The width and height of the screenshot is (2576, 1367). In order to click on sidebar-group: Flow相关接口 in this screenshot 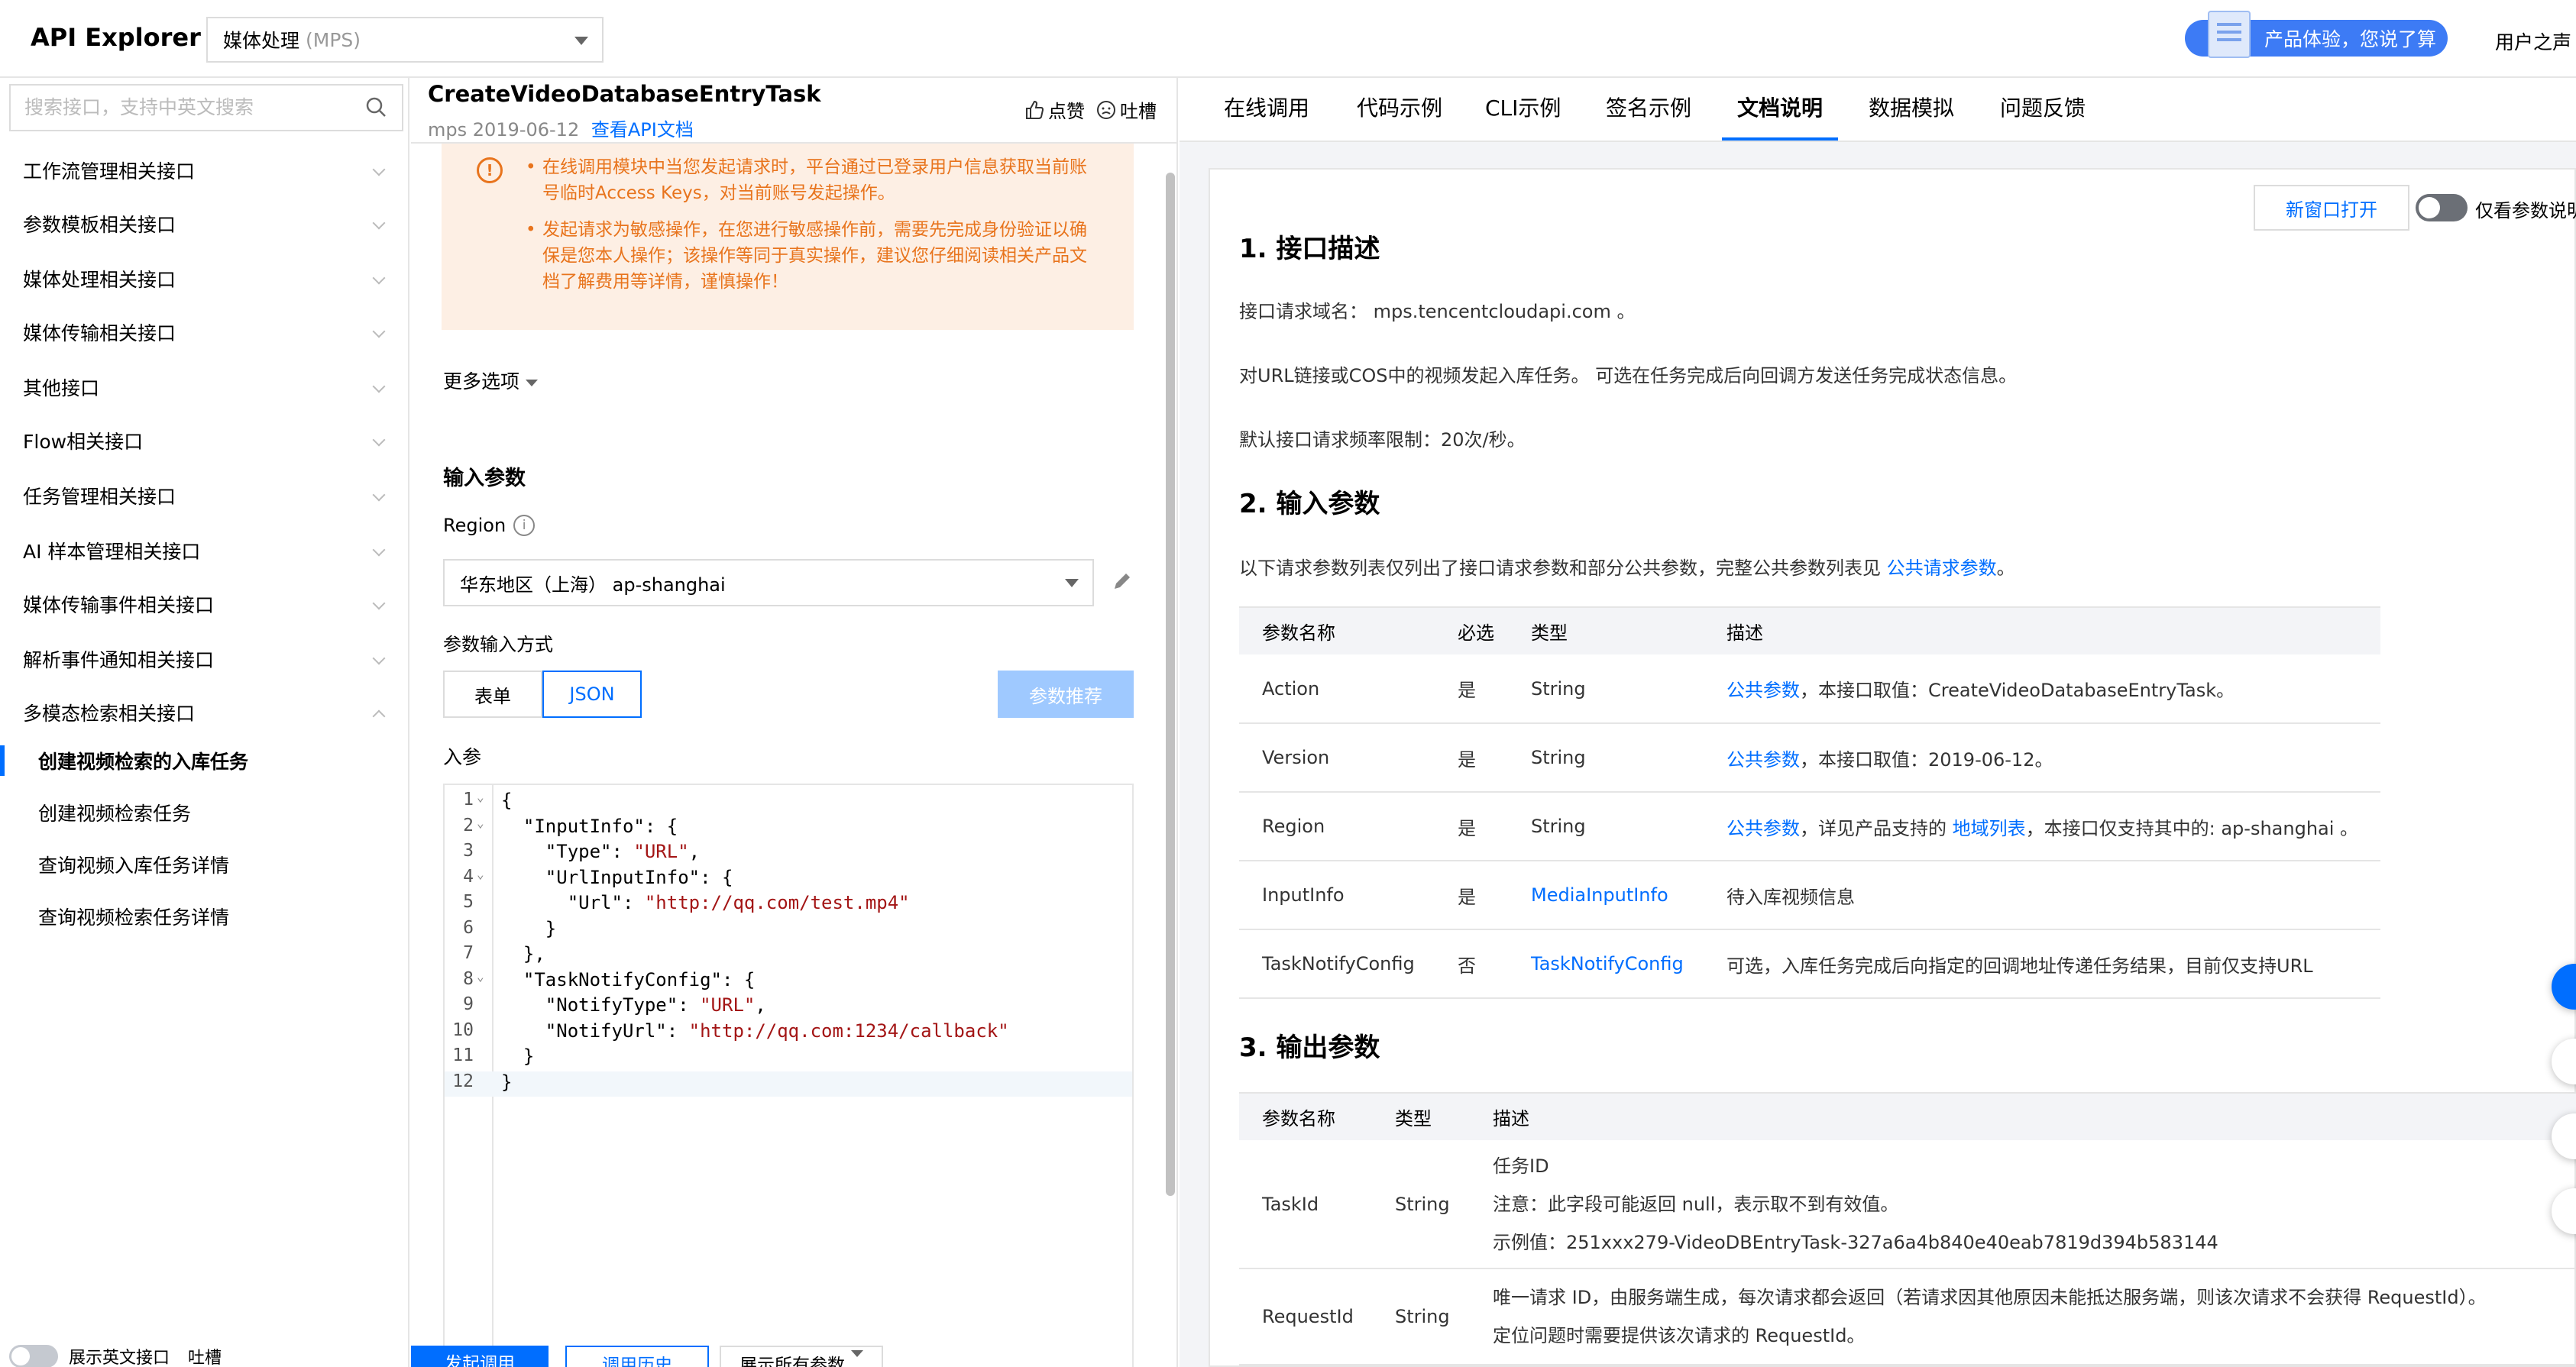, I will do `click(204, 441)`.